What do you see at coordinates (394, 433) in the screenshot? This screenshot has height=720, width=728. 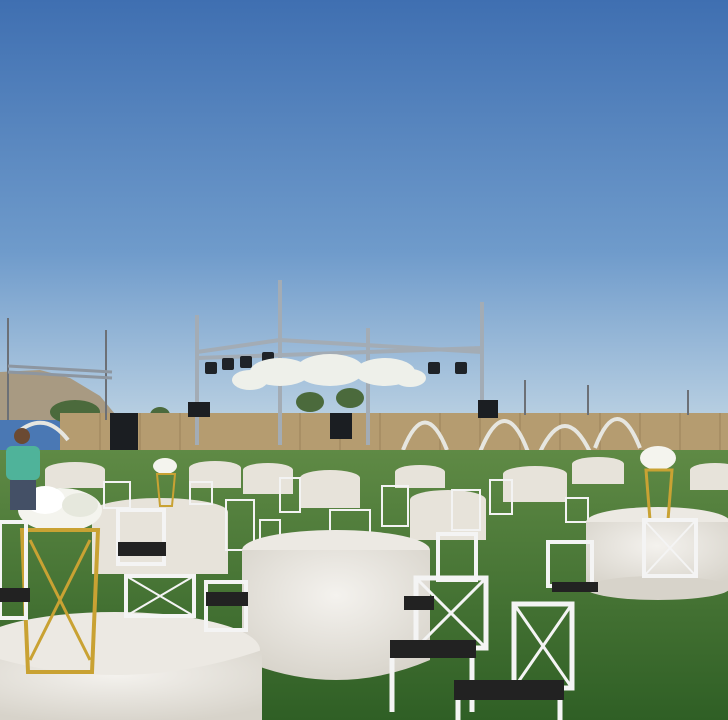 I see `wooden-fence` at bounding box center [394, 433].